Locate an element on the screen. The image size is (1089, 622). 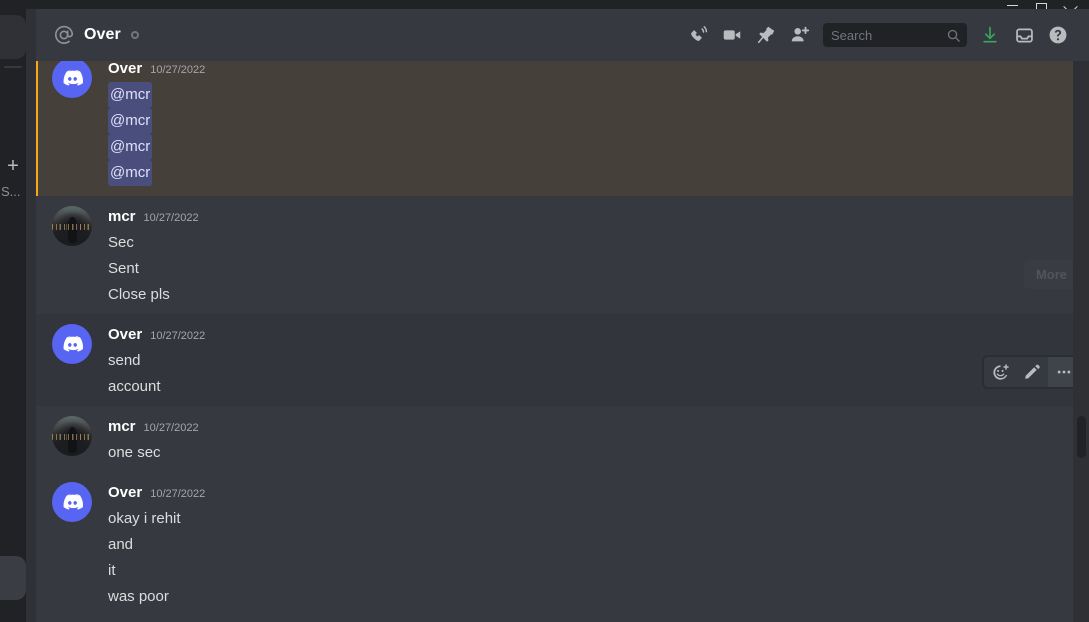
message-group: mcr 10/27/2022 one sec is located at coordinates (562, 439).